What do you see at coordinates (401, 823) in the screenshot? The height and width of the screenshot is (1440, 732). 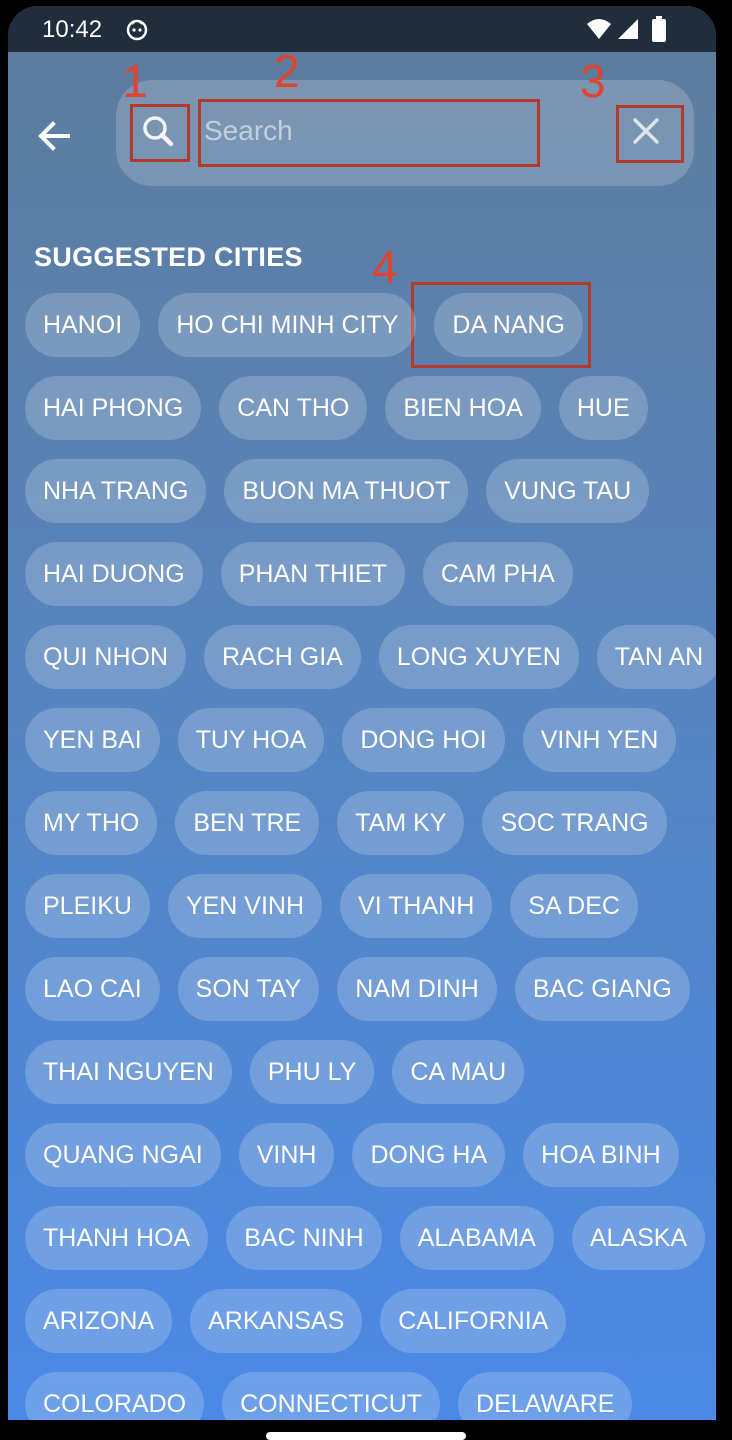 I see `city-chip-tam-ky: TAM KY` at bounding box center [401, 823].